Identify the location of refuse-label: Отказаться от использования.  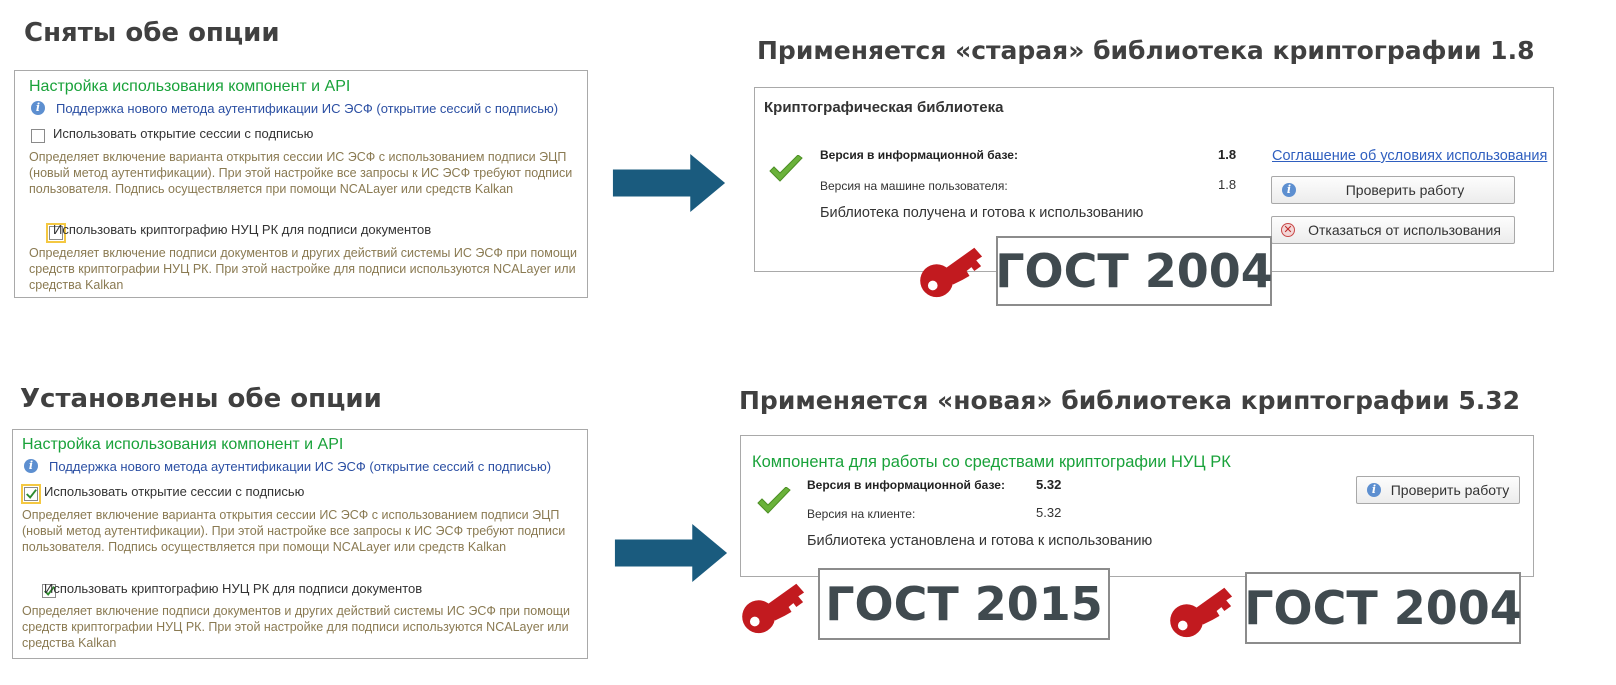
(1404, 230).